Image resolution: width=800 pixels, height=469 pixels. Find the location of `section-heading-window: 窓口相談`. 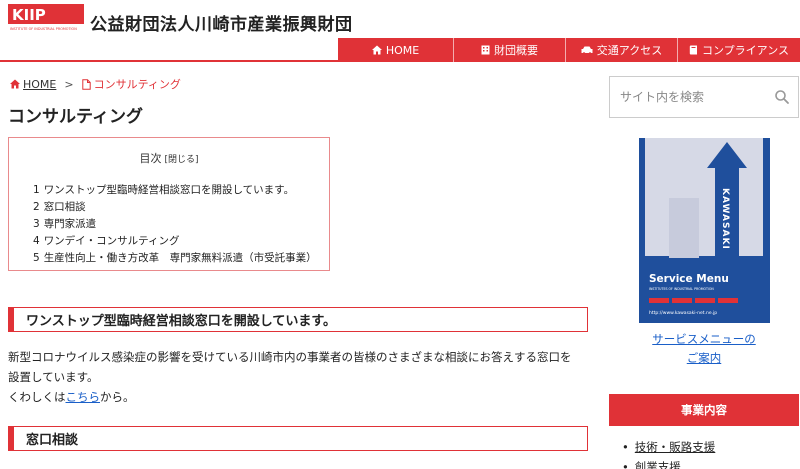

section-heading-window: 窓口相談 is located at coordinates (298, 438).